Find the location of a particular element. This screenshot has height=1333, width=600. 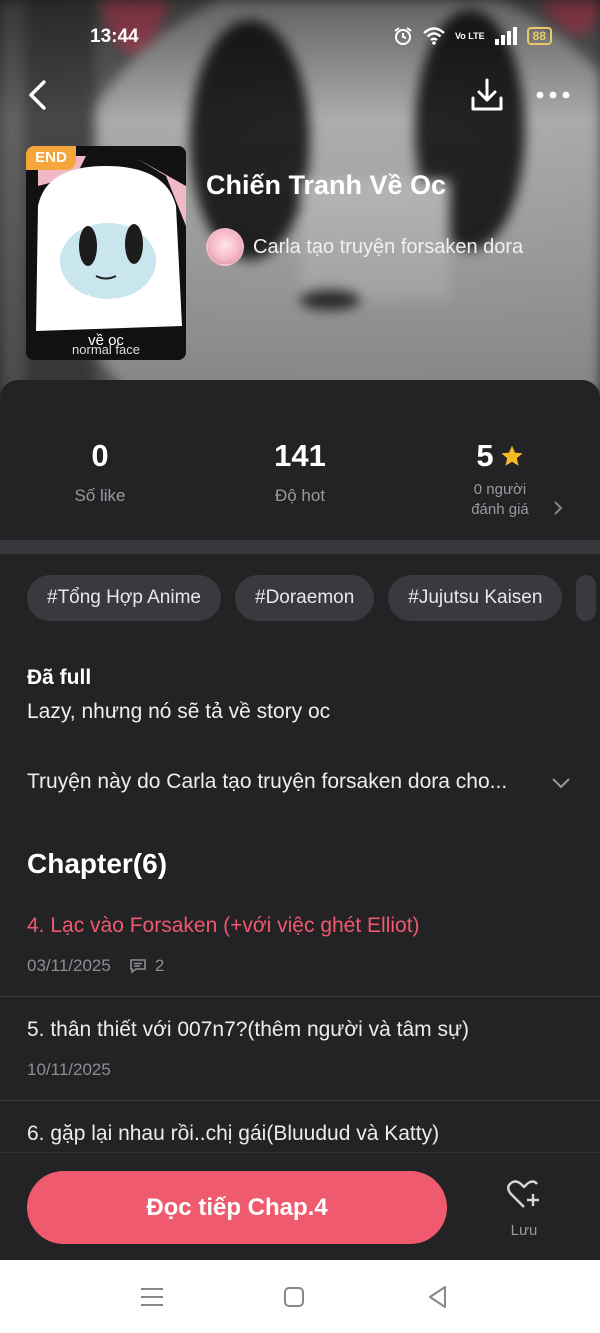

chapter-meta: 10/11/2025 is located at coordinates (69, 1070).